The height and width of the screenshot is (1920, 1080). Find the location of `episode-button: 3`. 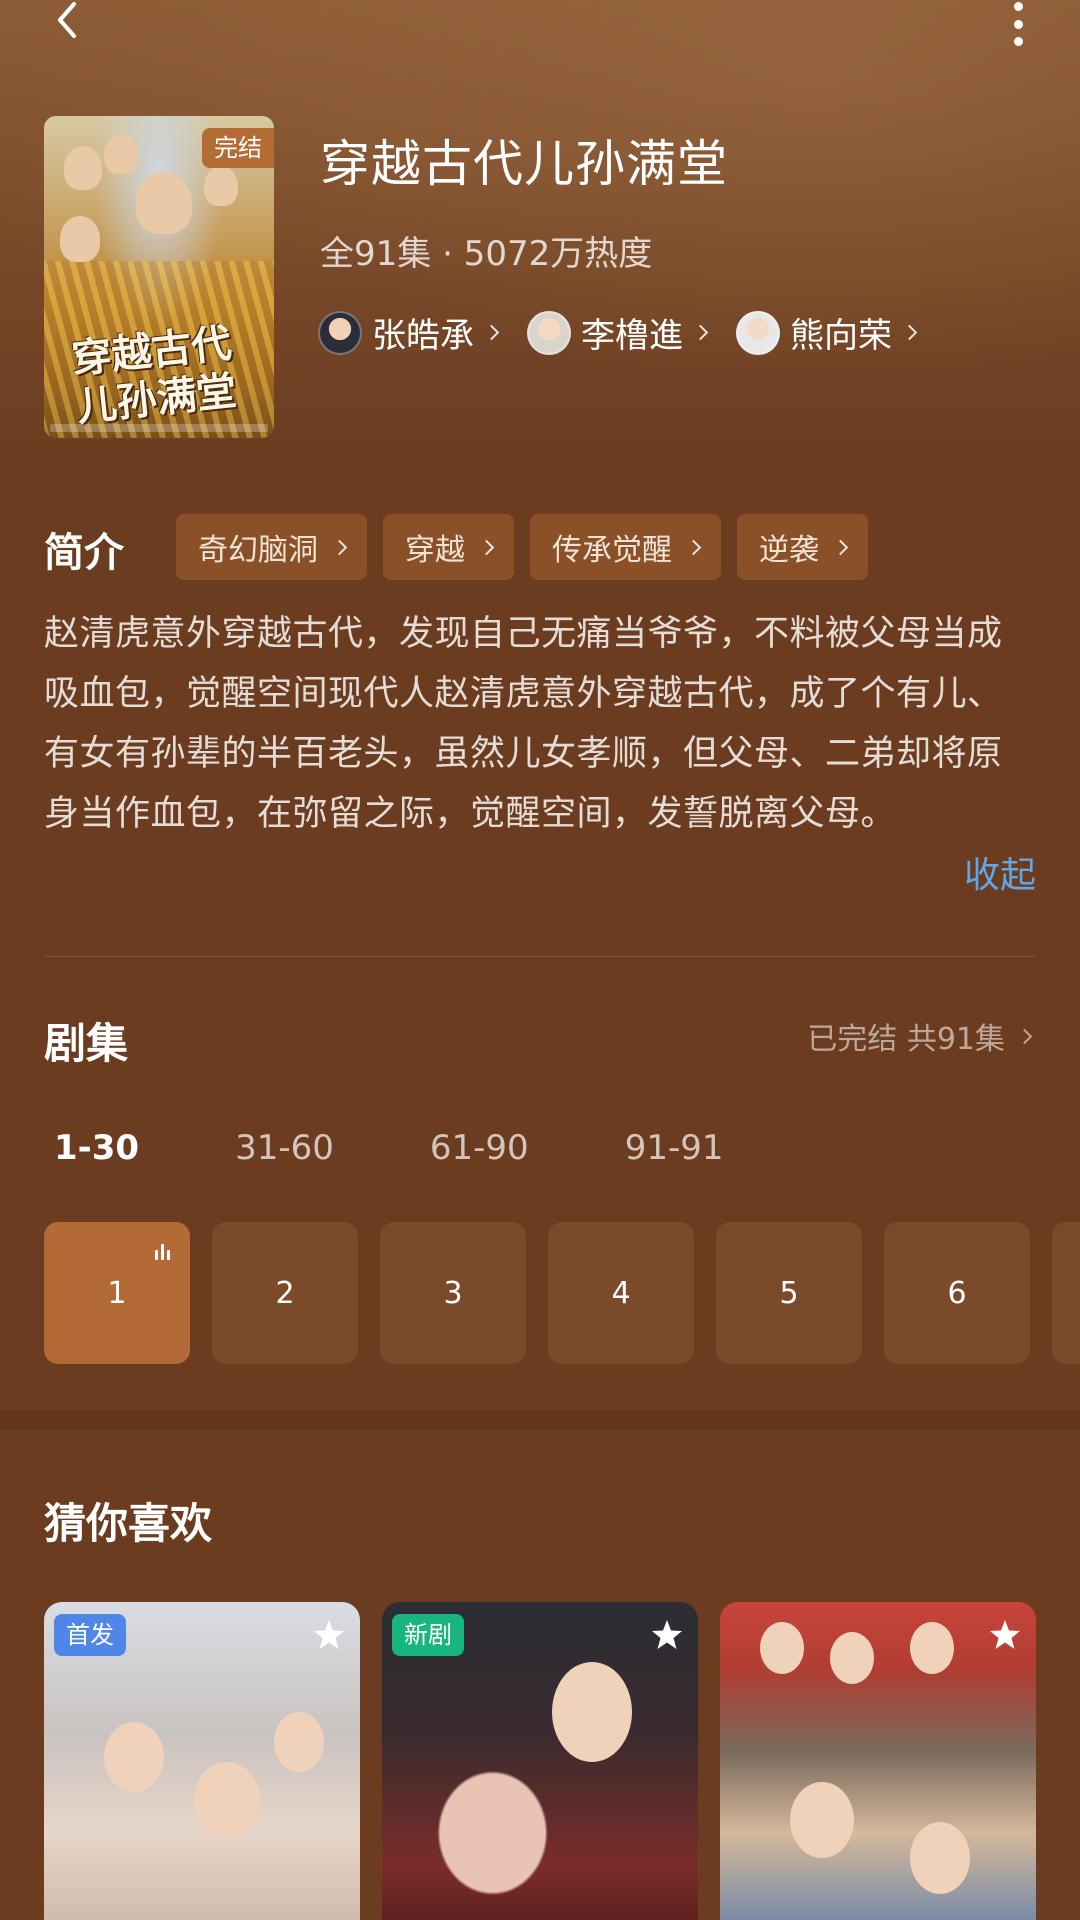

episode-button: 3 is located at coordinates (453, 1293).